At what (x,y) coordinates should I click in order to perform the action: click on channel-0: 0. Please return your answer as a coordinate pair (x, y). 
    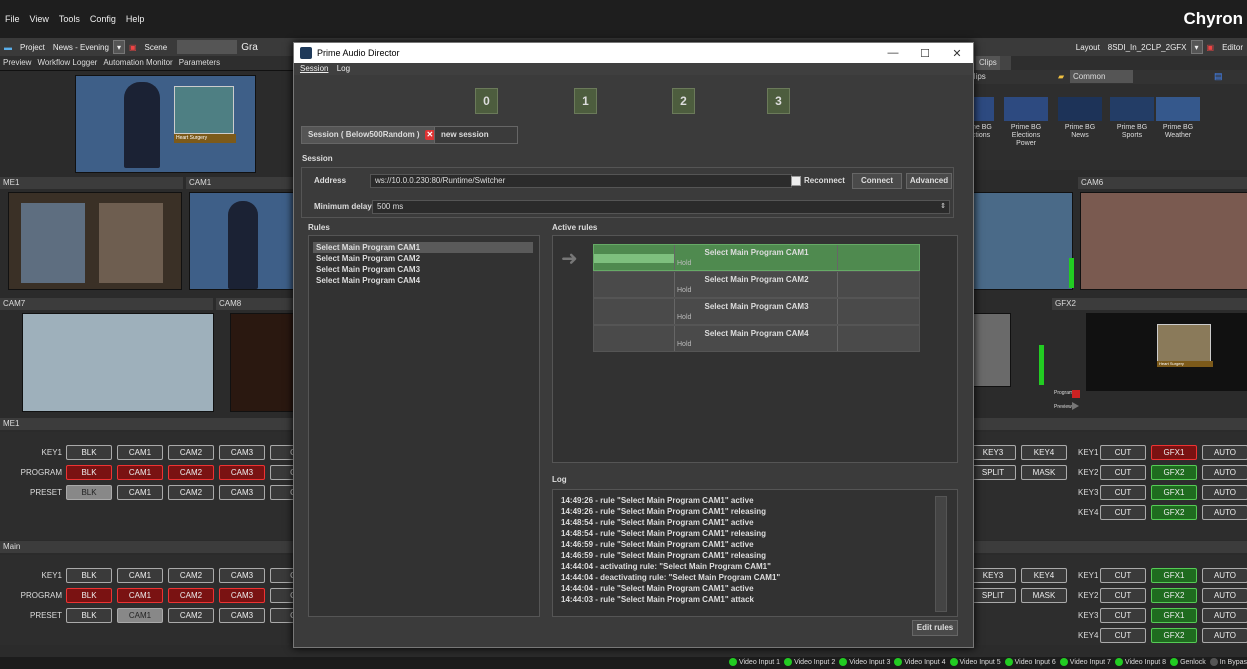
    Looking at the image, I should click on (486, 101).